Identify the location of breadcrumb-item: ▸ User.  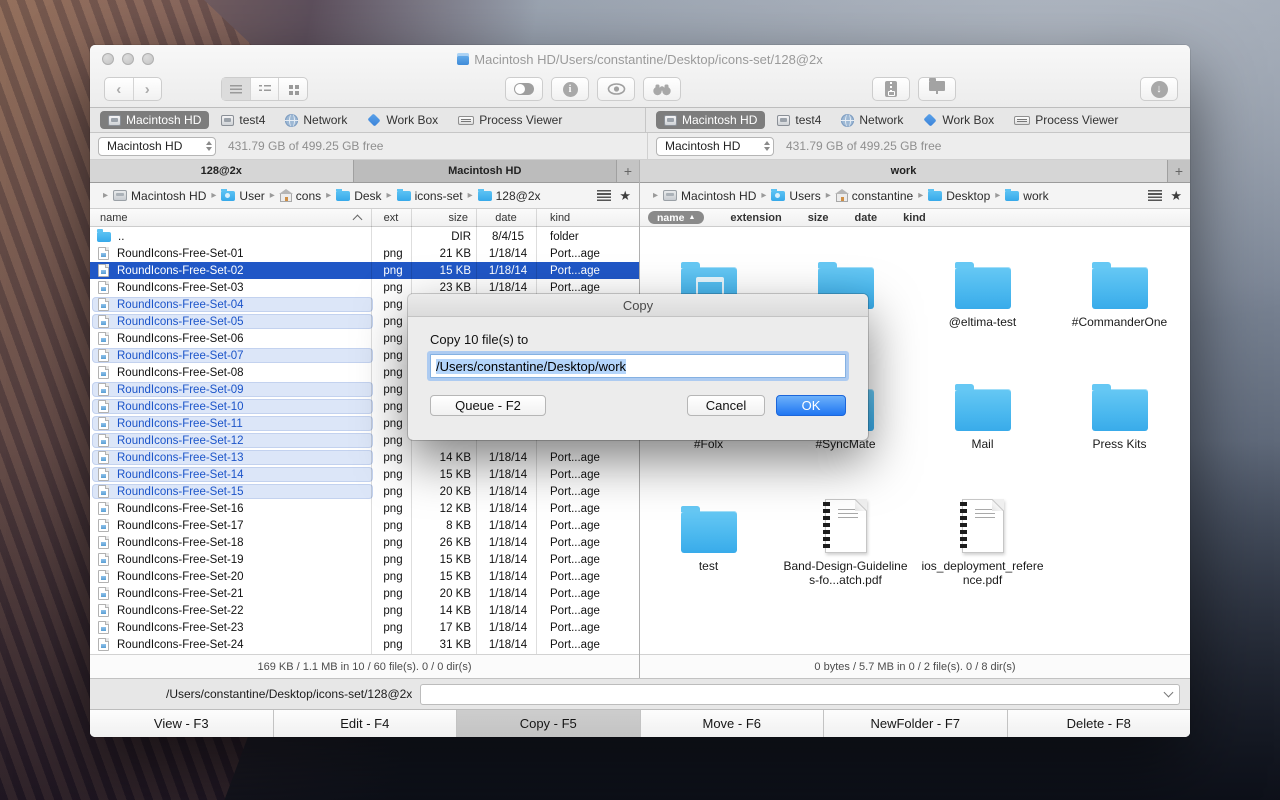
(235, 195).